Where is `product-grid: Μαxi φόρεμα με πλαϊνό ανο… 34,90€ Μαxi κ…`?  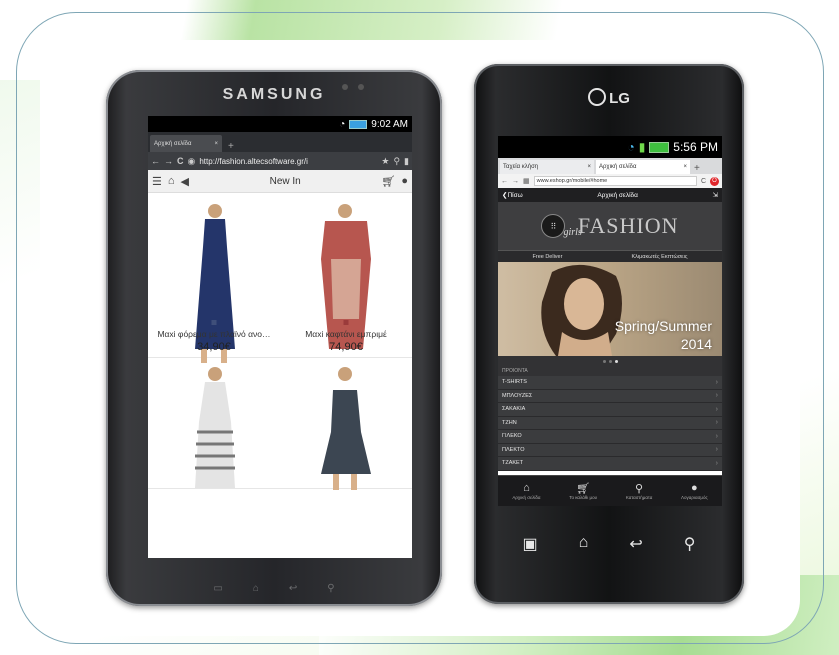
product-grid: Μαxi φόρεμα με πλαϊνό ανο… 34,90€ Μαxi κ… is located at coordinates (280, 341).